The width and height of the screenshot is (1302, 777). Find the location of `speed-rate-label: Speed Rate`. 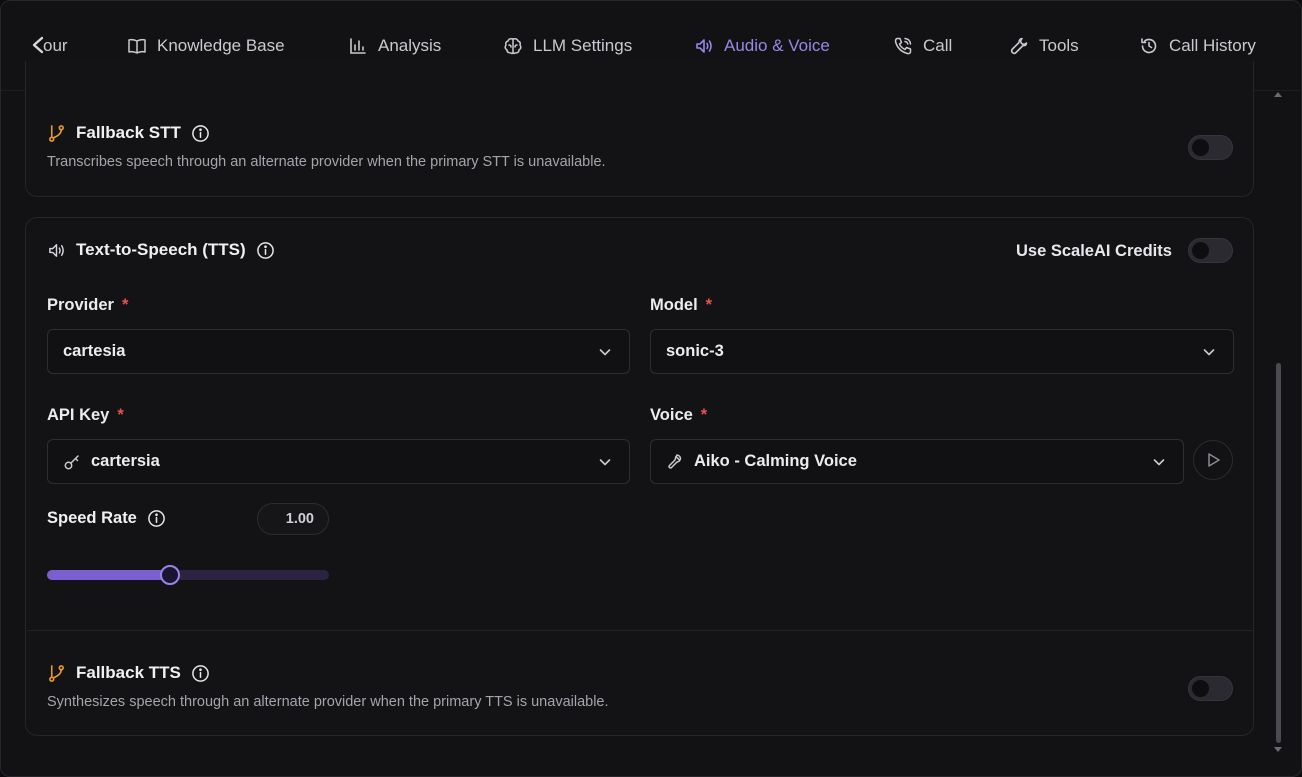

speed-rate-label: Speed Rate is located at coordinates (92, 518).